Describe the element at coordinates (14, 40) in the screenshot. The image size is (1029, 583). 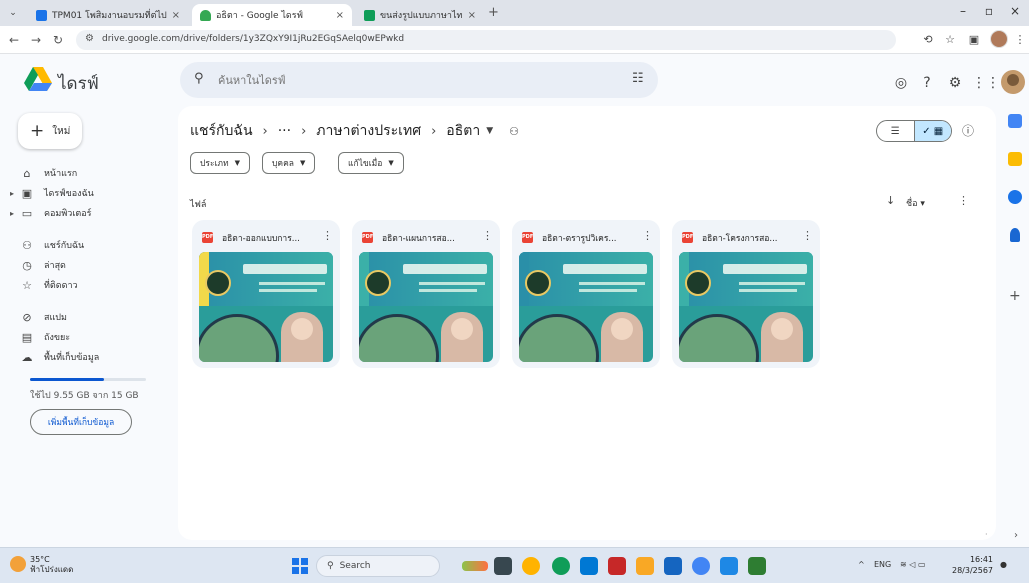
I see `back-icon: ←` at that location.